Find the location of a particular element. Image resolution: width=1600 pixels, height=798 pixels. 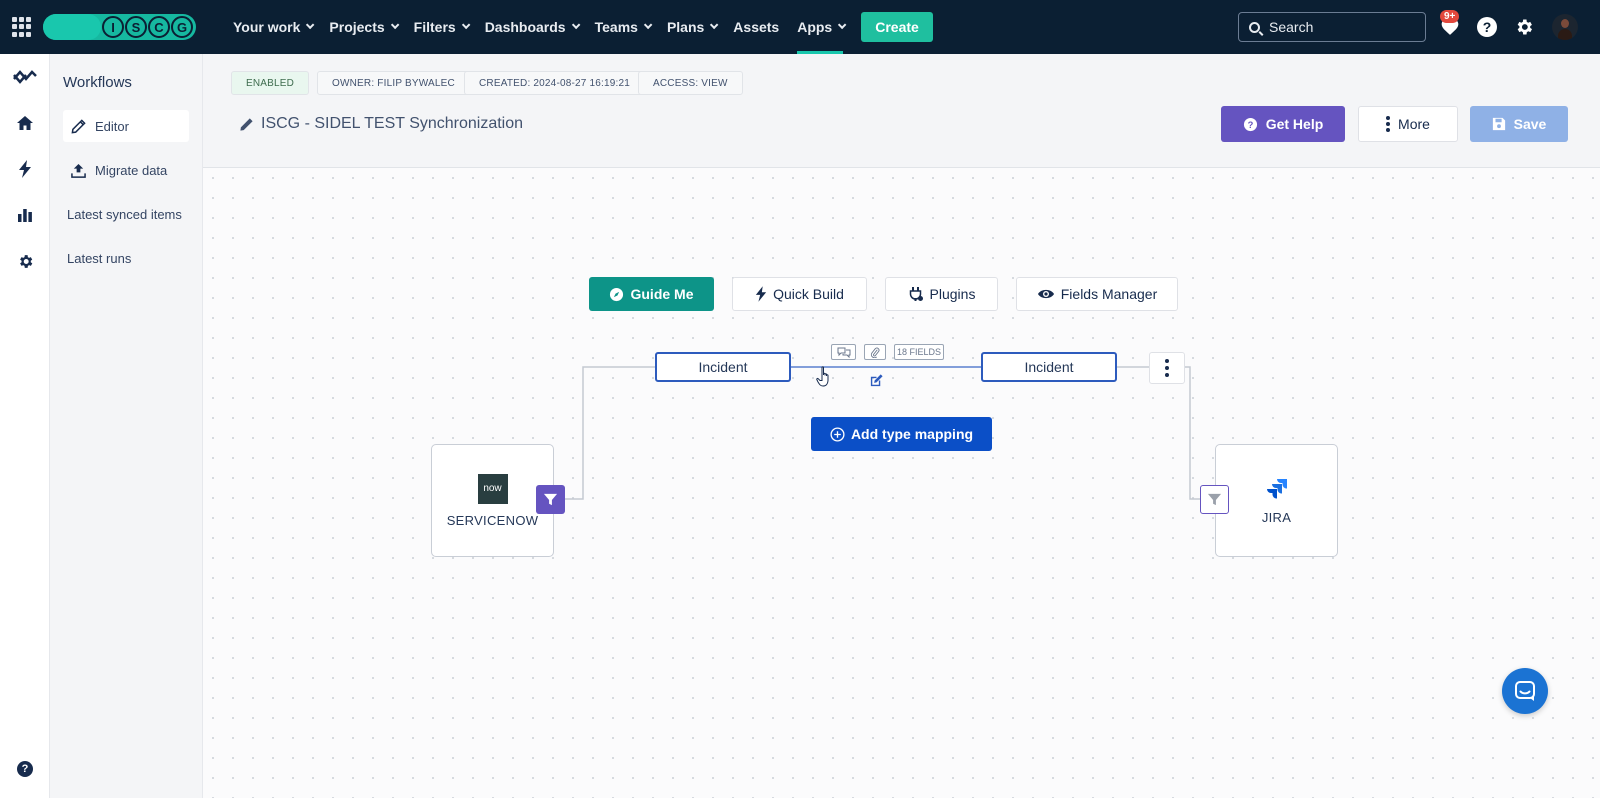

fields-manager-label: Fields Manager is located at coordinates (1109, 294).